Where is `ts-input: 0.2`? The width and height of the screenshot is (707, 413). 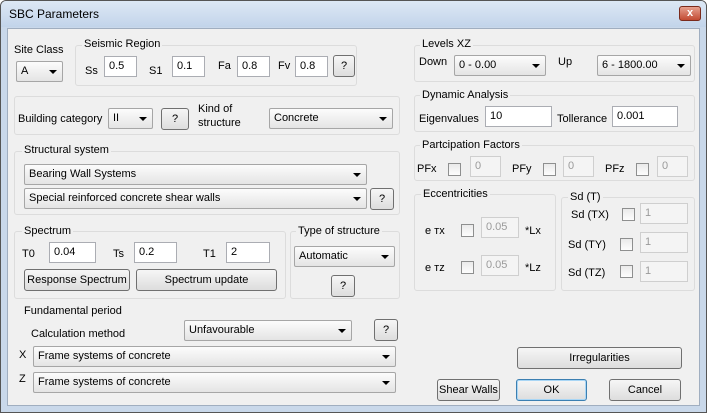
ts-input: 0.2 is located at coordinates (155, 252).